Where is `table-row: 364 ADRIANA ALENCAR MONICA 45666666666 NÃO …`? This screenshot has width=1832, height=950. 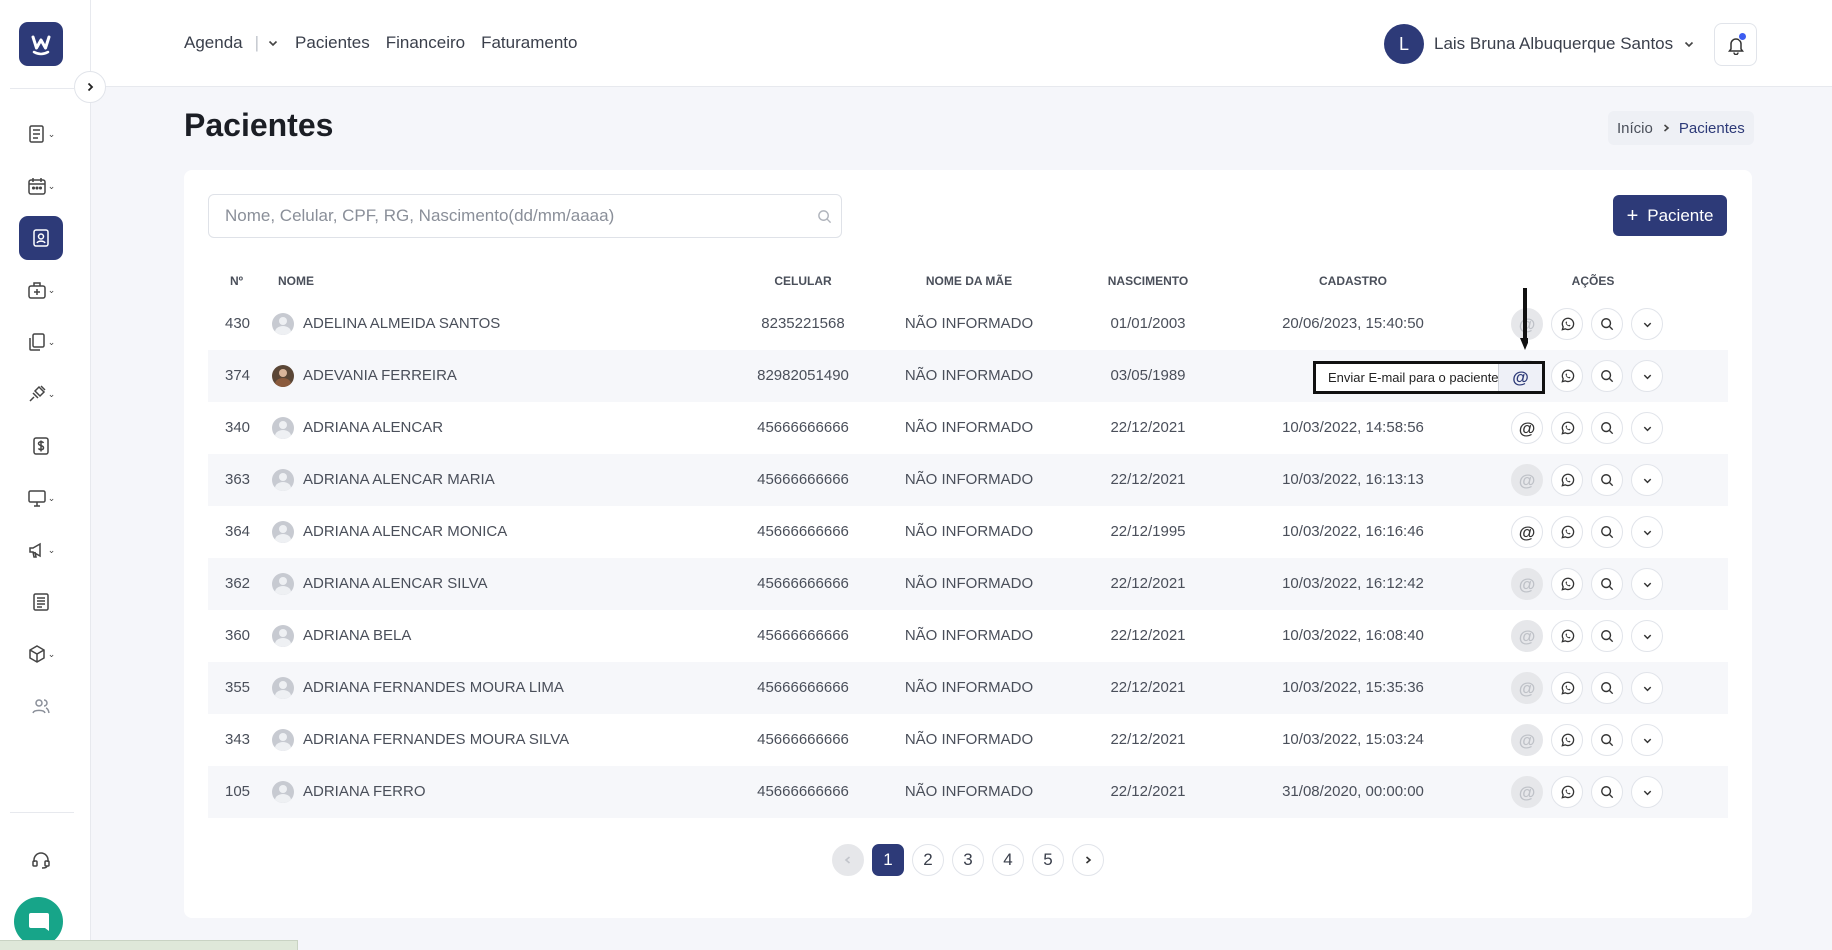
table-row: 364 ADRIANA ALENCAR MONICA 45666666666 NÃO … is located at coordinates (968, 532).